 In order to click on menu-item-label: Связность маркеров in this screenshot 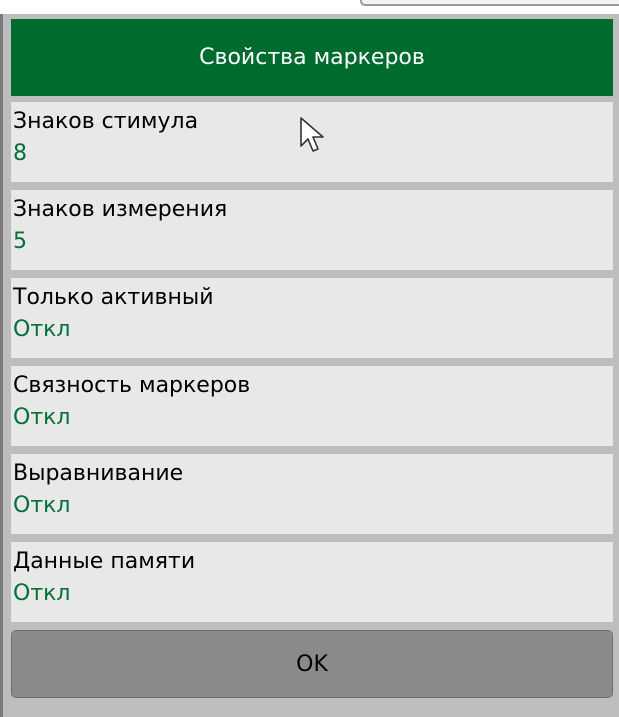, I will do `click(132, 385)`.